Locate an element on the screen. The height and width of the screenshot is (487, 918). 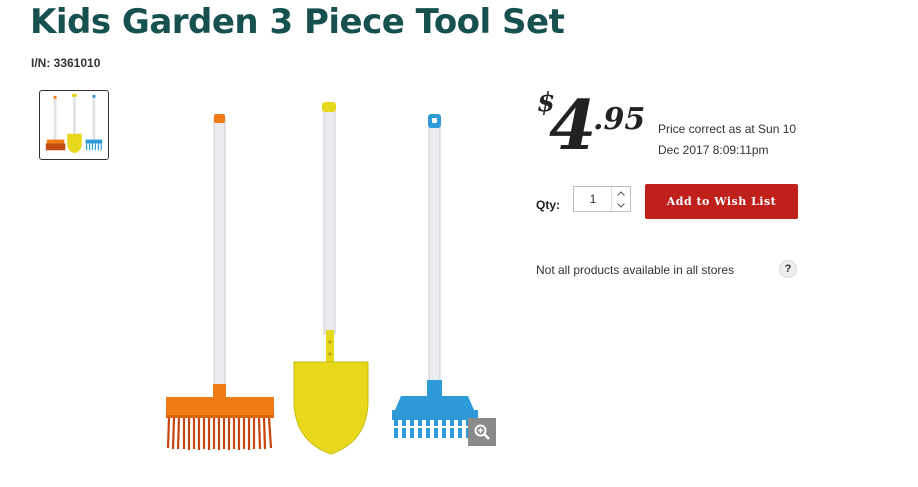
qty-increment-button is located at coordinates (621, 193).